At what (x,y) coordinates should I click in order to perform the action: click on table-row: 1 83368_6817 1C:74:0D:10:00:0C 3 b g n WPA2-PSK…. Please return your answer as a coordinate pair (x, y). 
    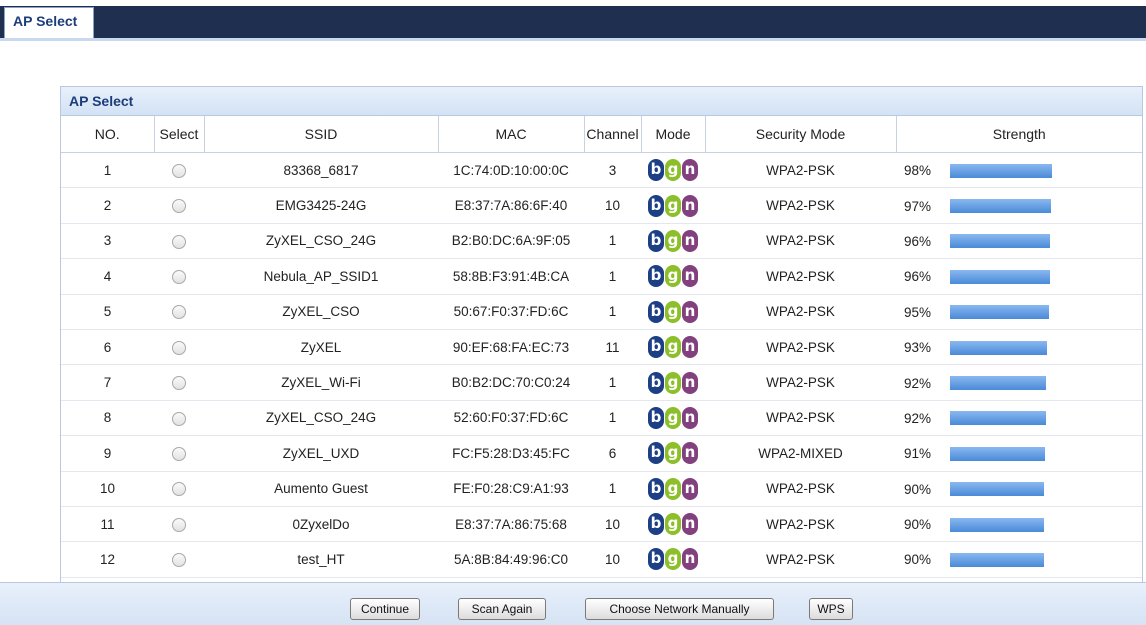
    Looking at the image, I should click on (601, 170).